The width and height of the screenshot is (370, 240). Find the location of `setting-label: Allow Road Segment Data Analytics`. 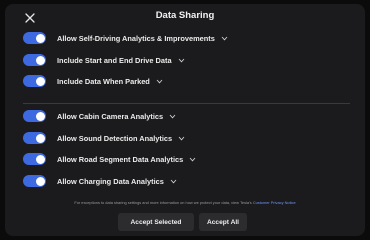

setting-label: Allow Road Segment Data Analytics is located at coordinates (120, 159).